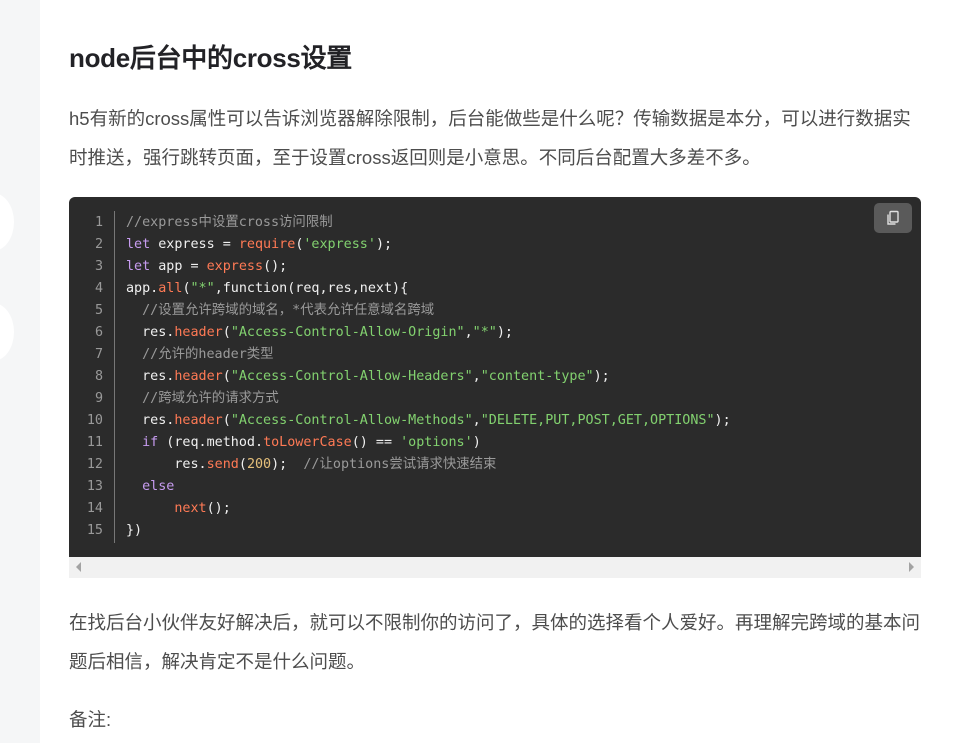 The image size is (954, 743). I want to click on code-text: res.send(200); //让options尝试请求快速结束, so click(311, 465).